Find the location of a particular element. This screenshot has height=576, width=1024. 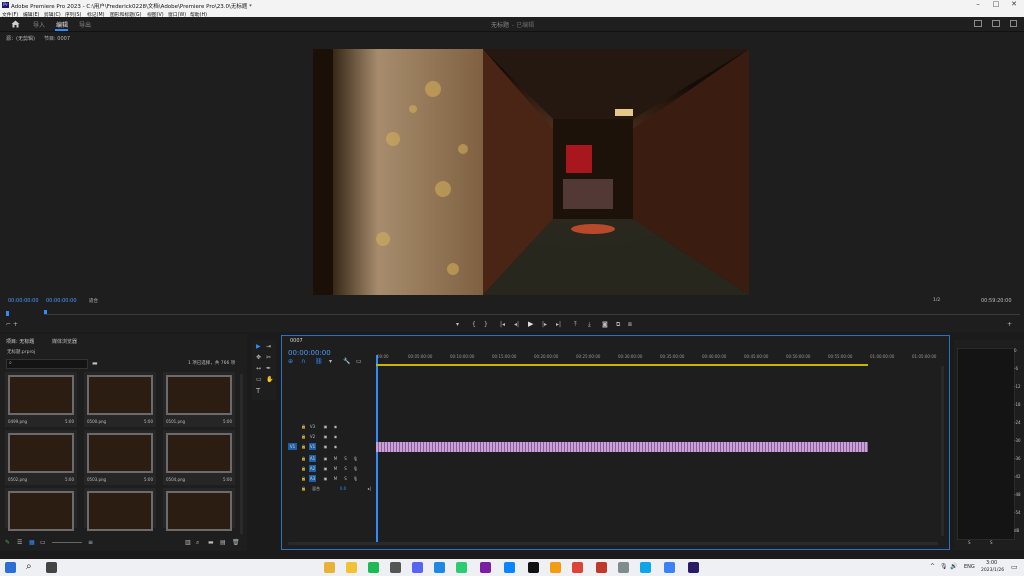

snap-icon: ∩ is located at coordinates (303, 361).